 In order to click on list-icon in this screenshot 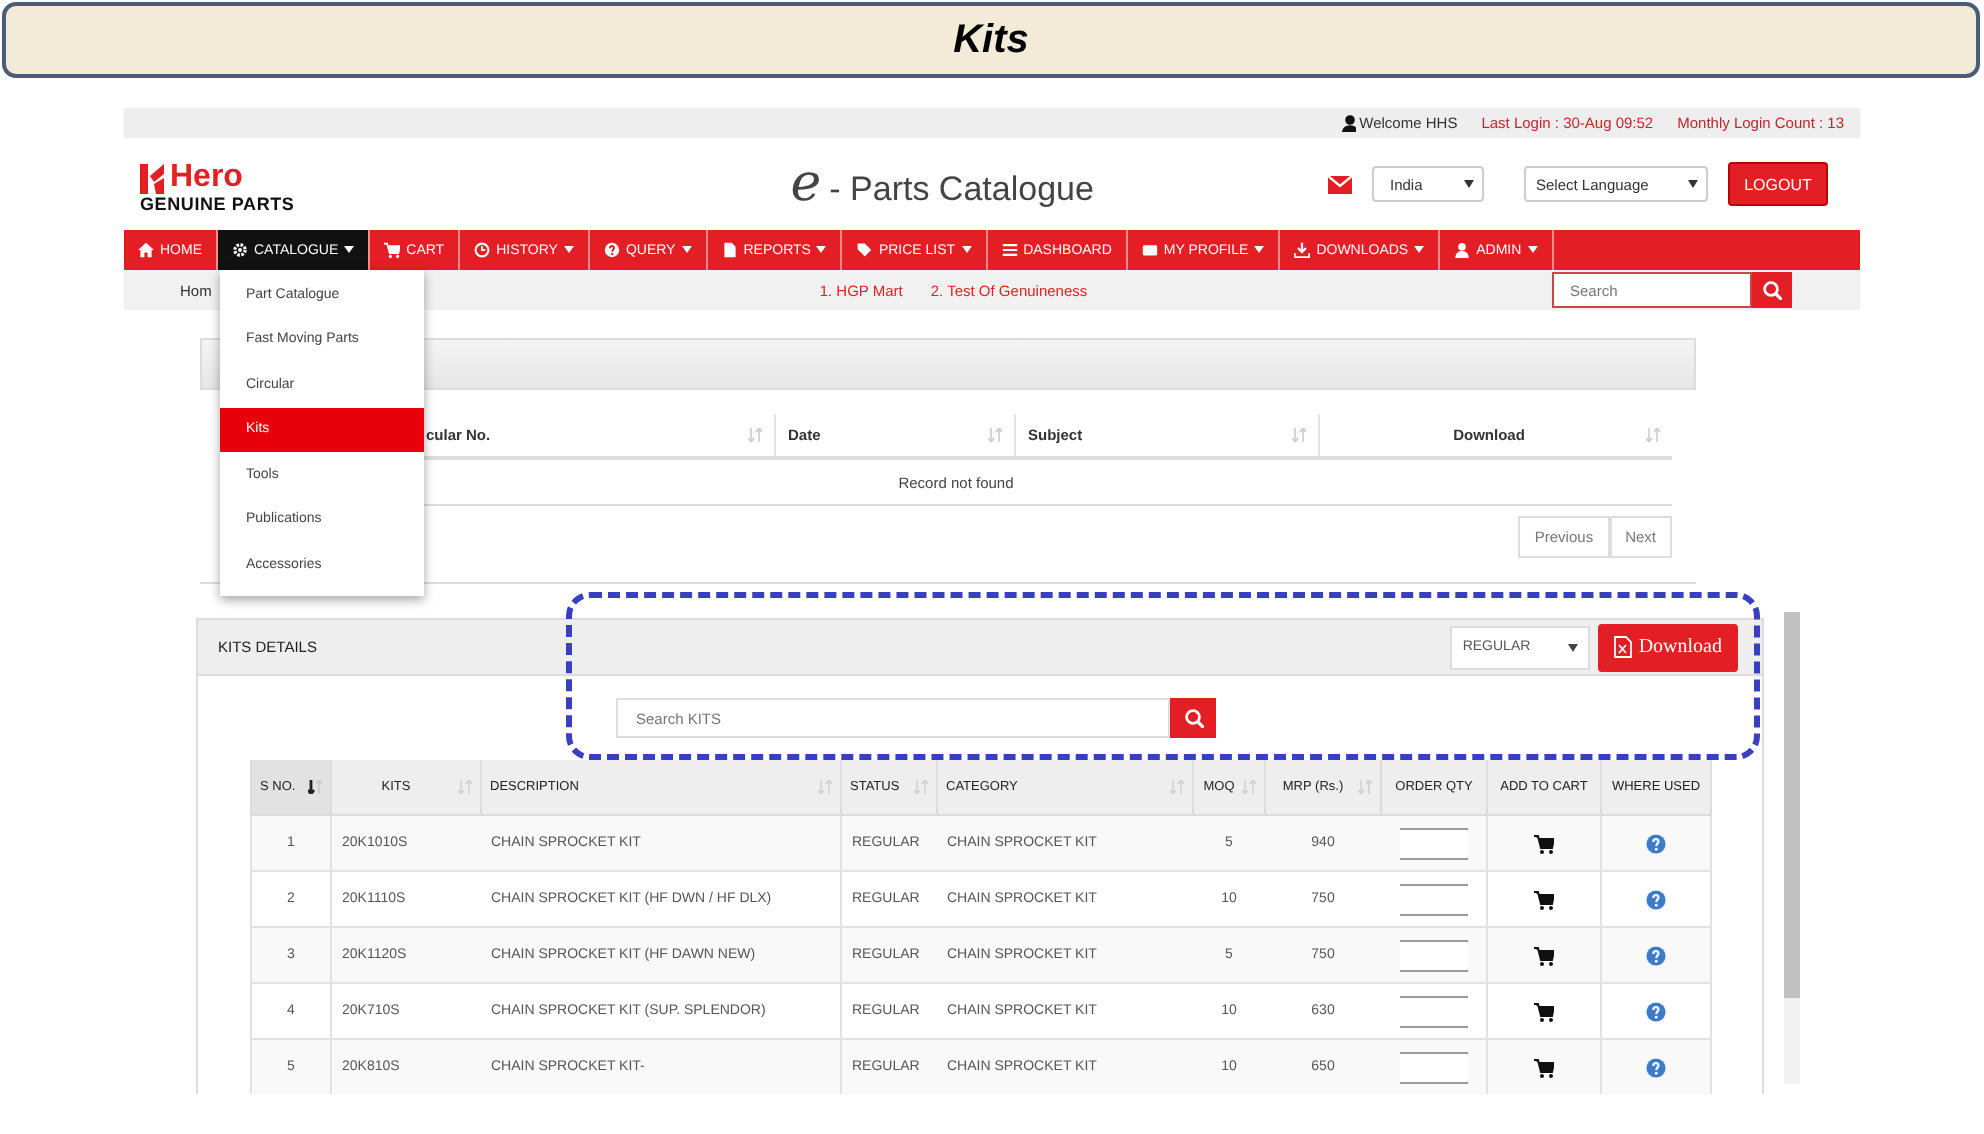, I will do `click(1009, 250)`.